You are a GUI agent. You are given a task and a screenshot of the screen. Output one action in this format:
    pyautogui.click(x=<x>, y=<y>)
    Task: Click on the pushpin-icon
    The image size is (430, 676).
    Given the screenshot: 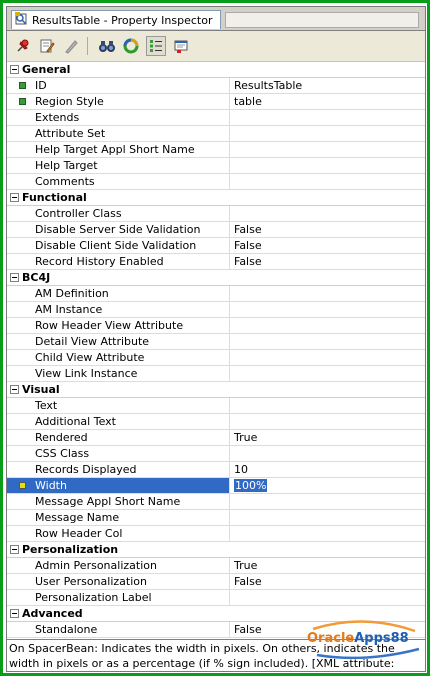 What is the action you would take?
    pyautogui.click(x=23, y=46)
    